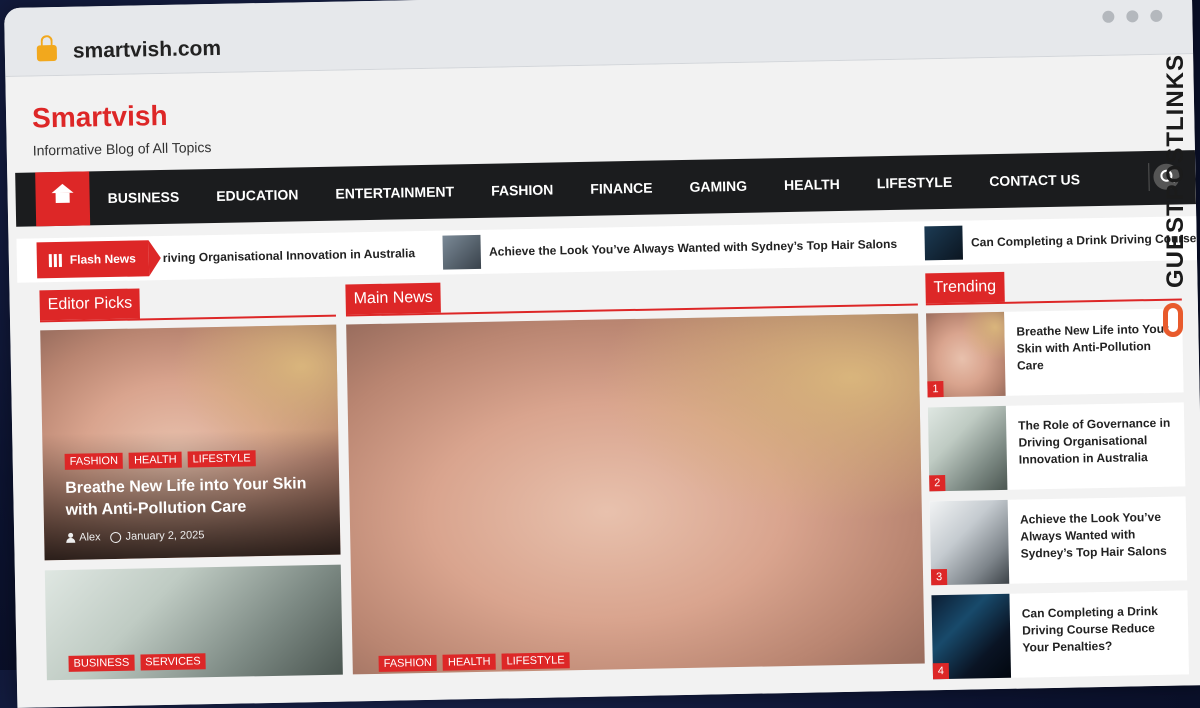 The height and width of the screenshot is (708, 1200). I want to click on trending-heading: Trending, so click(965, 287).